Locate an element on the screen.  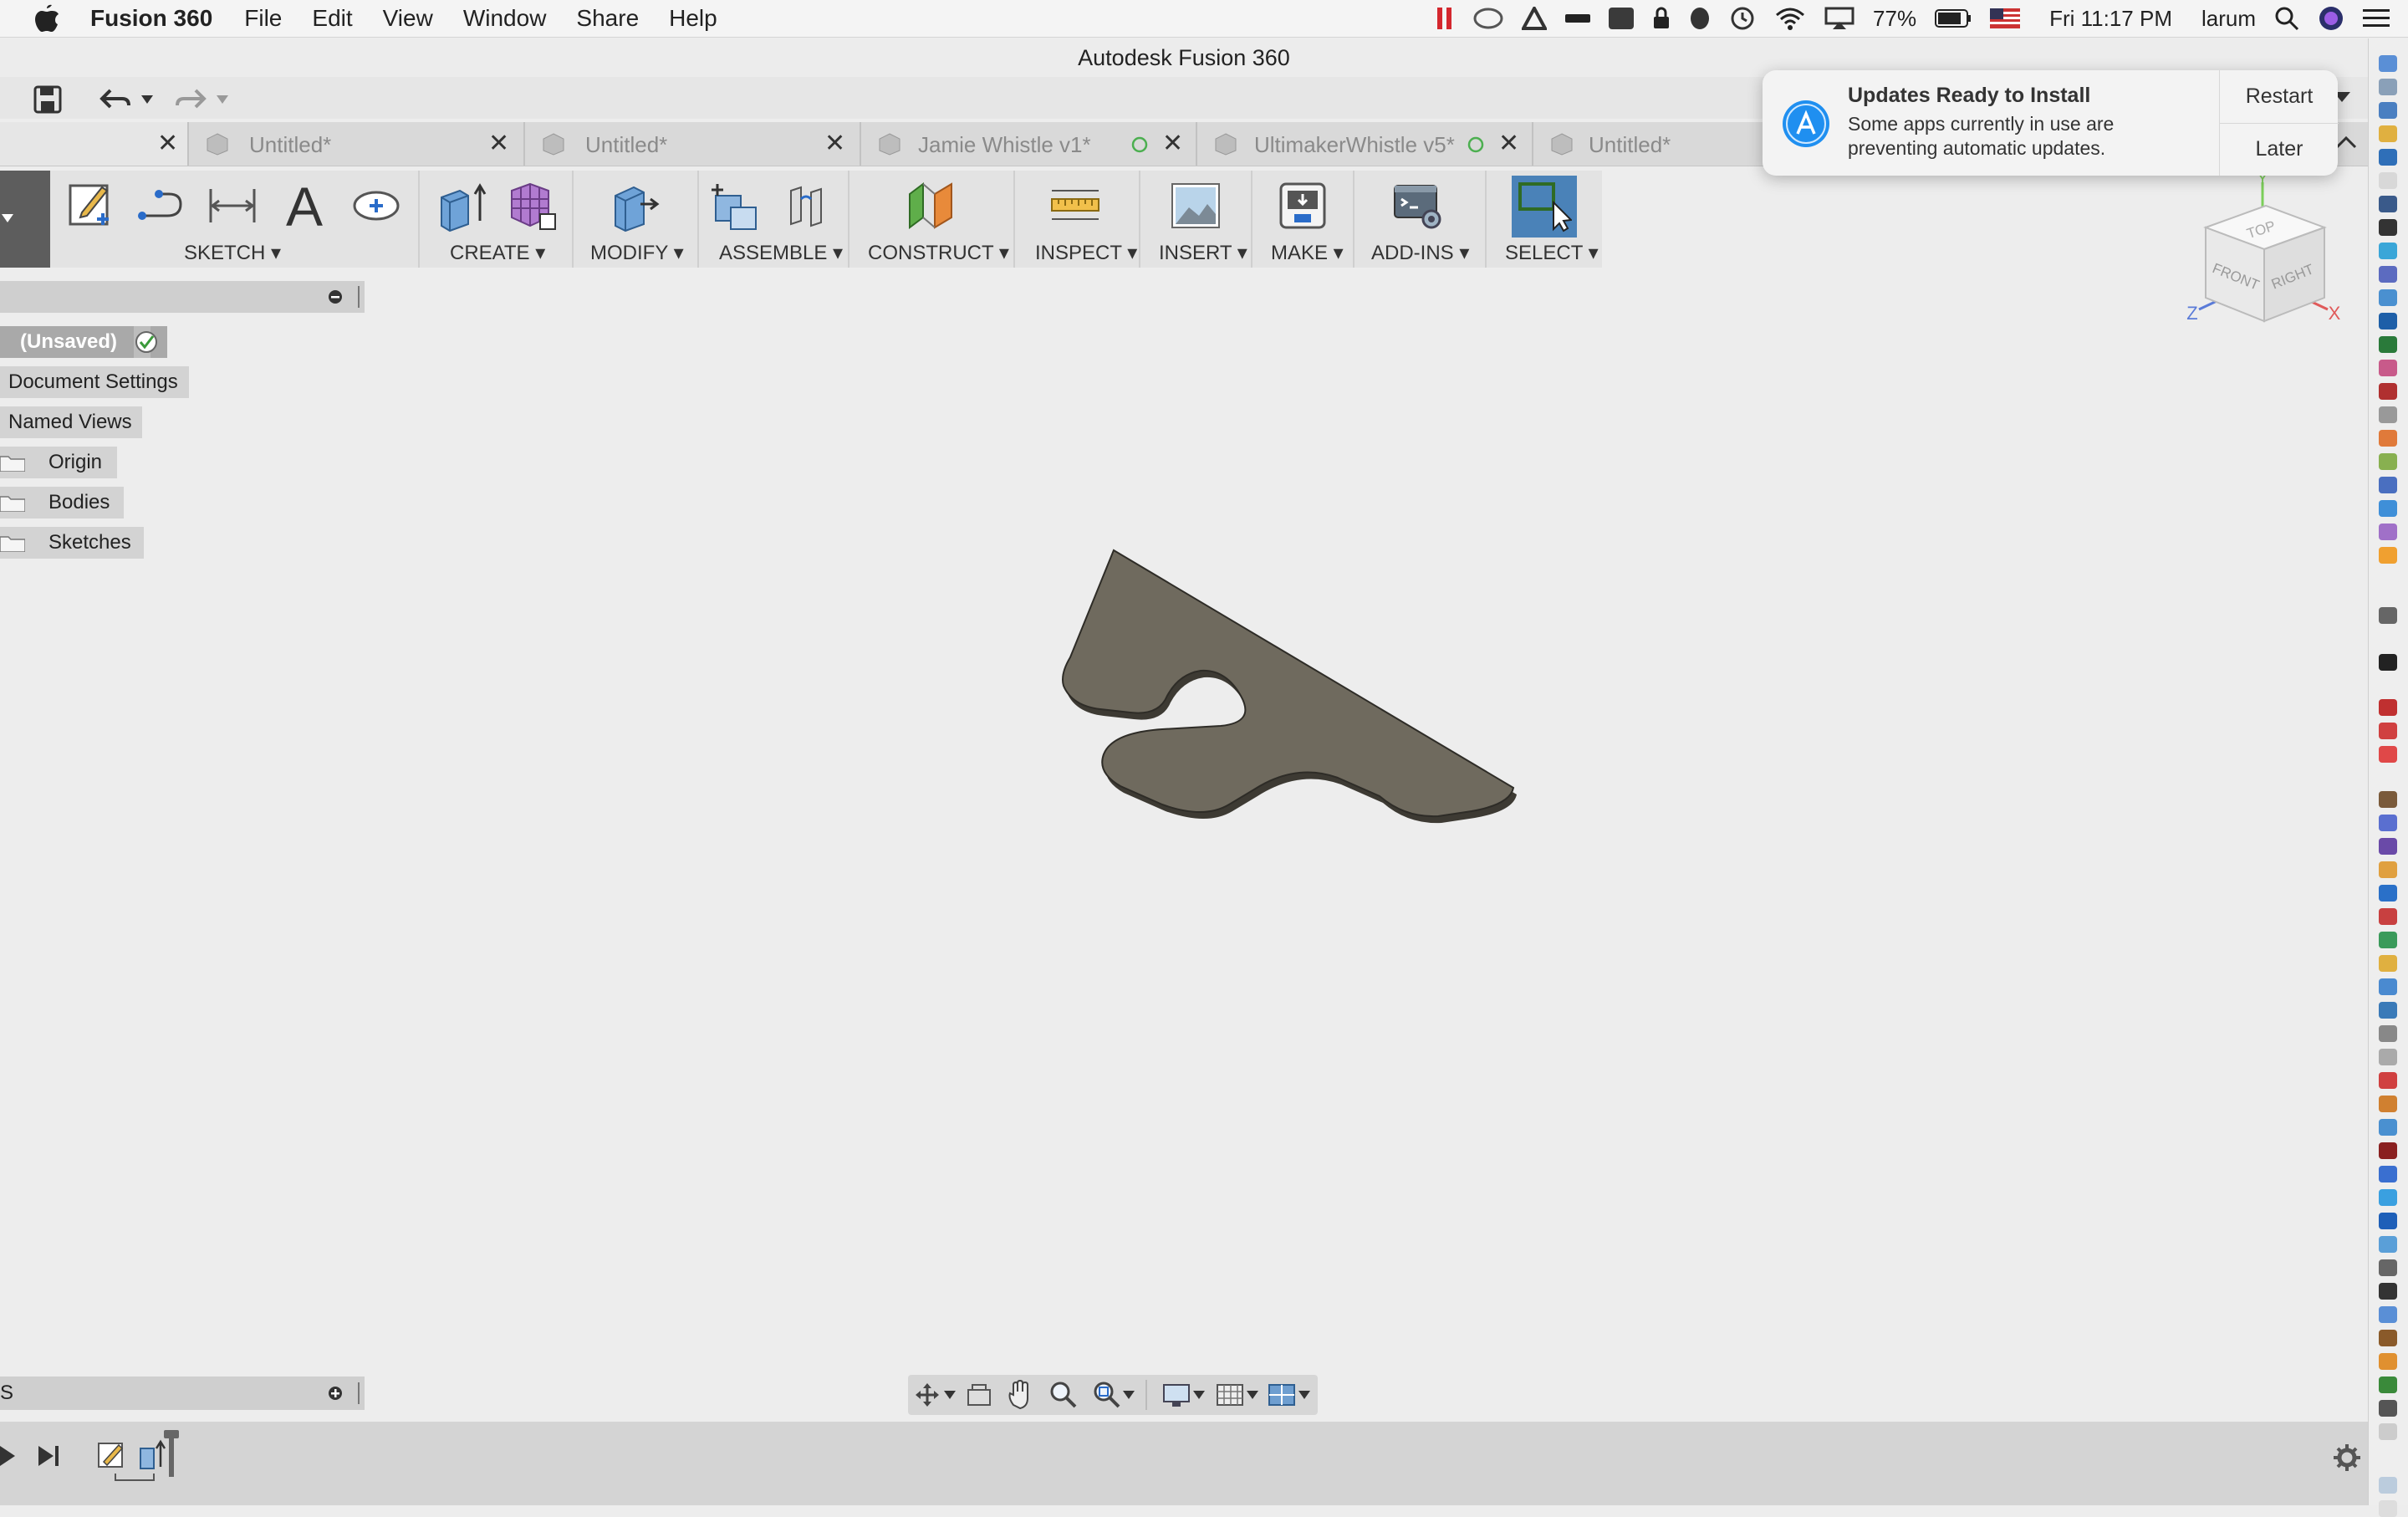
root-active-indicator is located at coordinates (145, 342).